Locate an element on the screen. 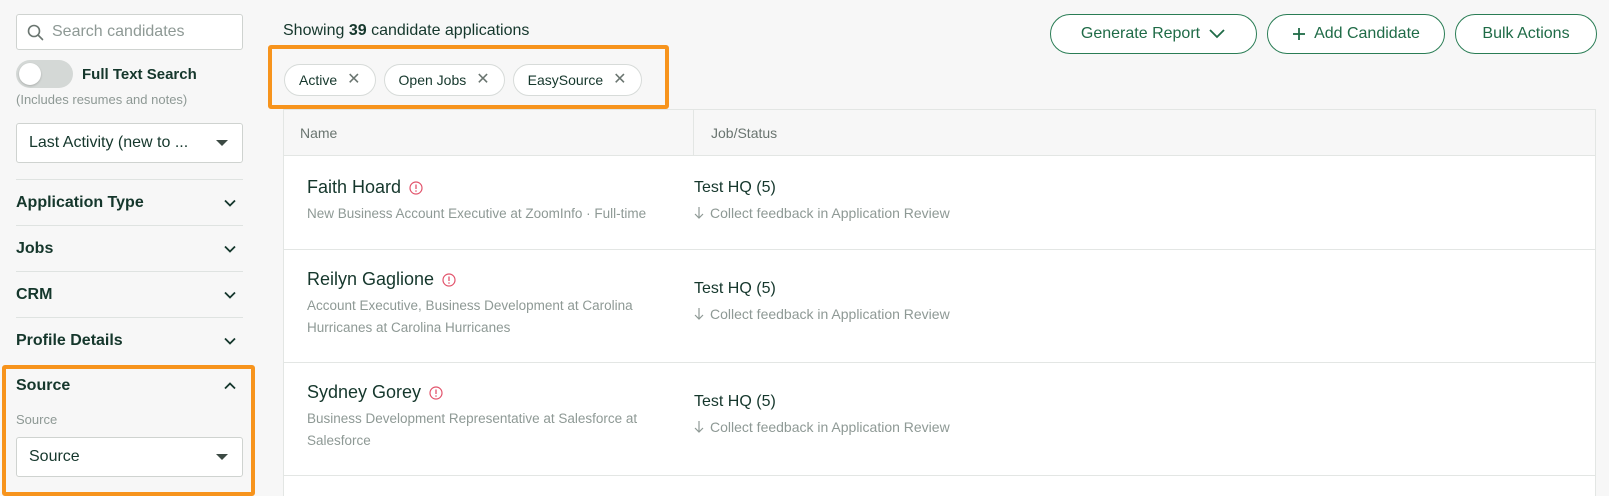 This screenshot has height=496, width=1609. full-text-search-hint: (Includes resumes and notes) is located at coordinates (102, 99).